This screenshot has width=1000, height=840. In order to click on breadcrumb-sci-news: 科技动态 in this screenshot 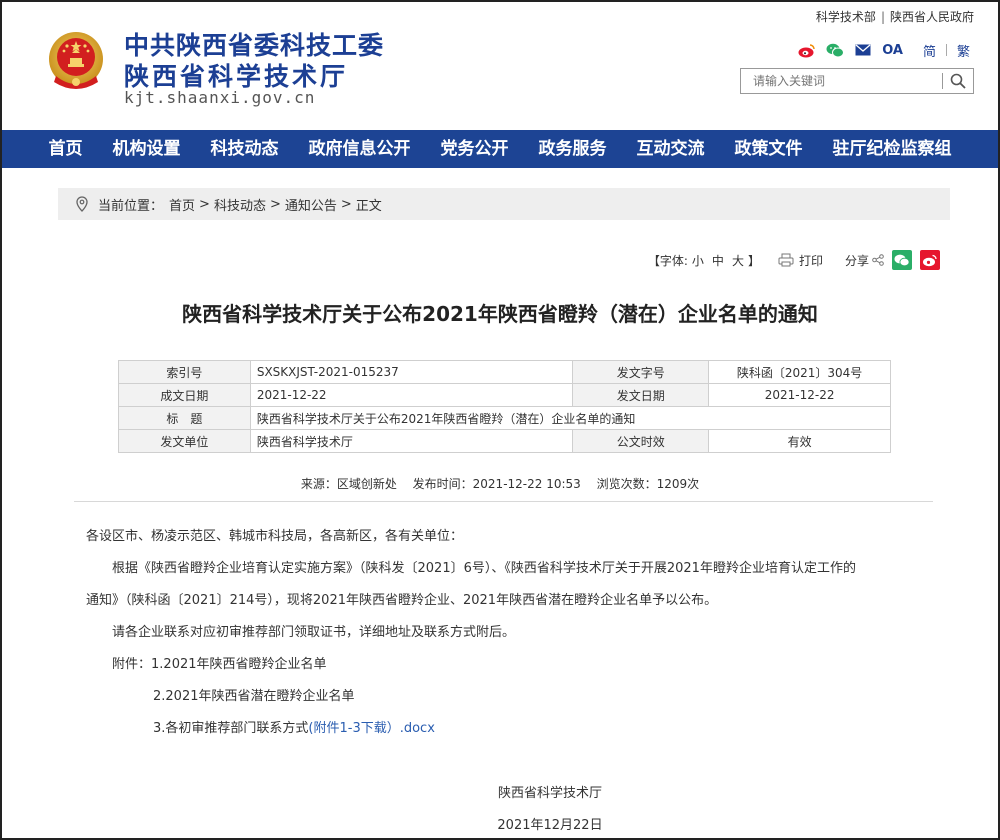, I will do `click(240, 204)`.